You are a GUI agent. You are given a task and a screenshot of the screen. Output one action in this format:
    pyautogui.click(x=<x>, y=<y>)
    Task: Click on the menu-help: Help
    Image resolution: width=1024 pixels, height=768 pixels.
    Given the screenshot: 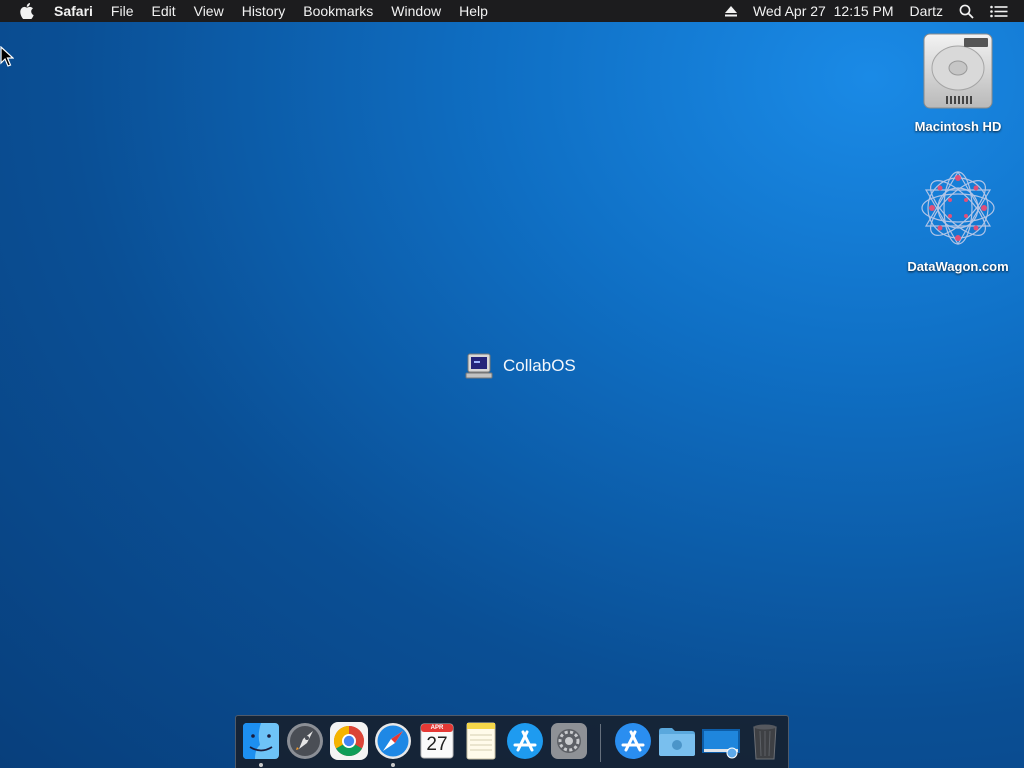 What is the action you would take?
    pyautogui.click(x=473, y=11)
    